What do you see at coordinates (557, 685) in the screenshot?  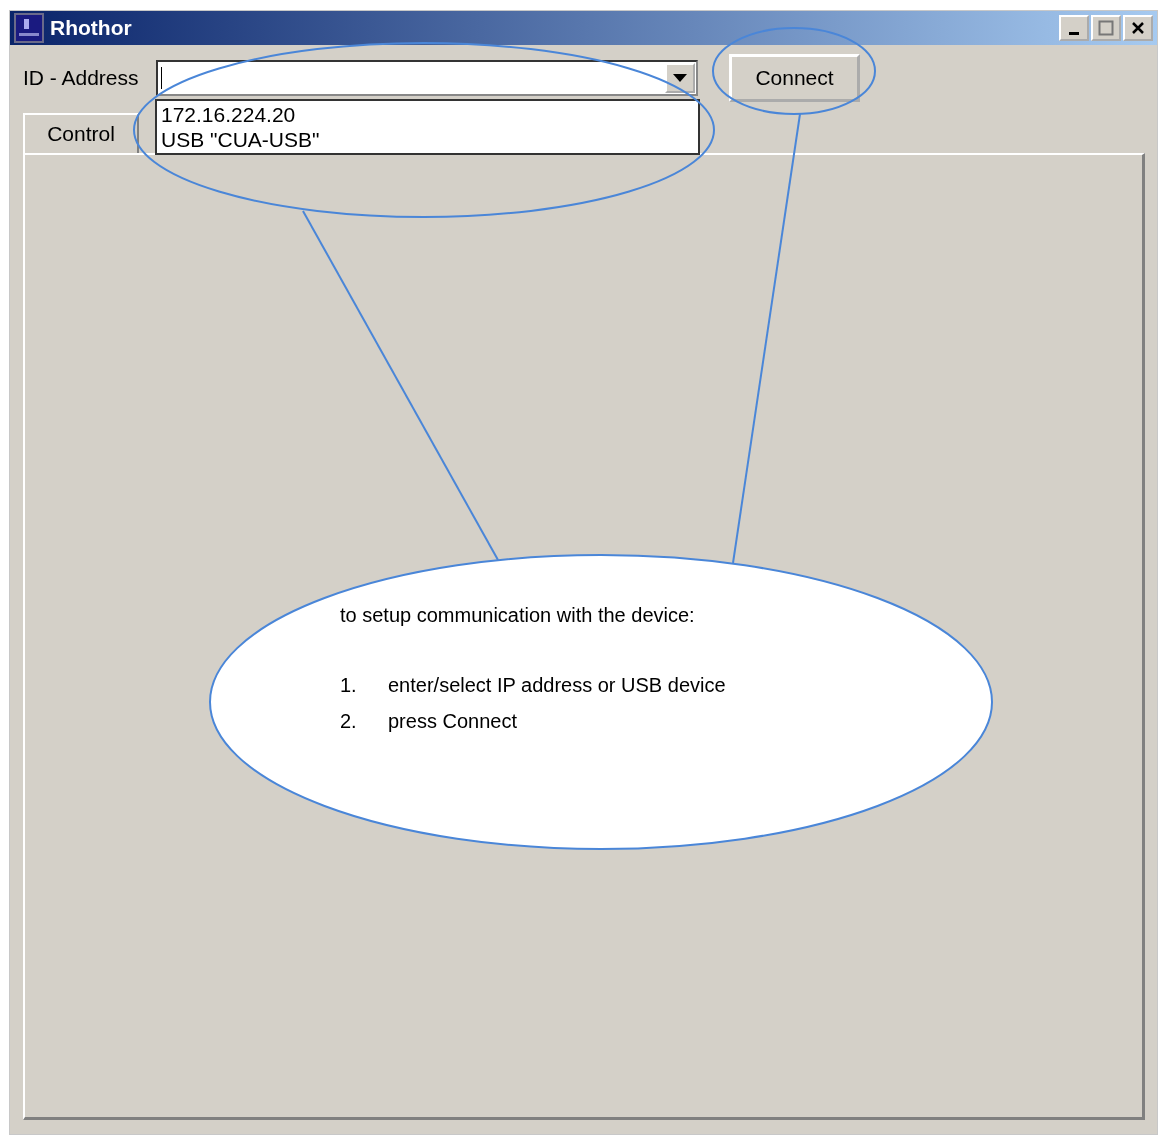 I see `step-text: enter/select IP address or USB device` at bounding box center [557, 685].